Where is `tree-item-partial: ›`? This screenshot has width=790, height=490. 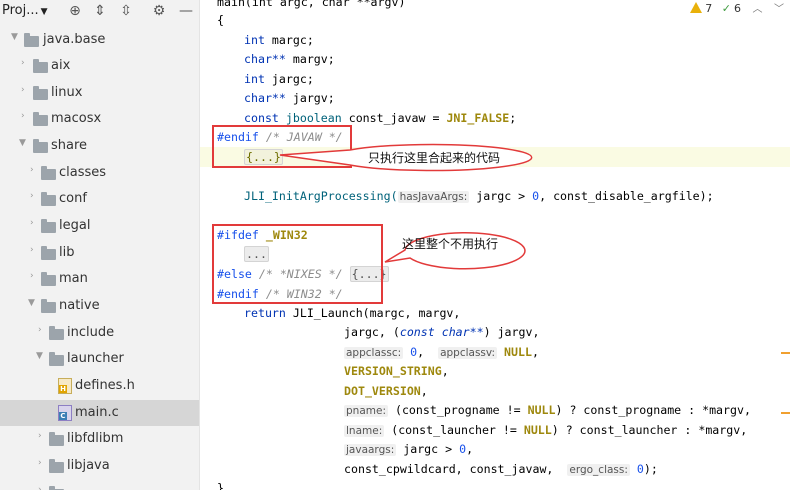
tree-item-partial: › is located at coordinates (99, 485).